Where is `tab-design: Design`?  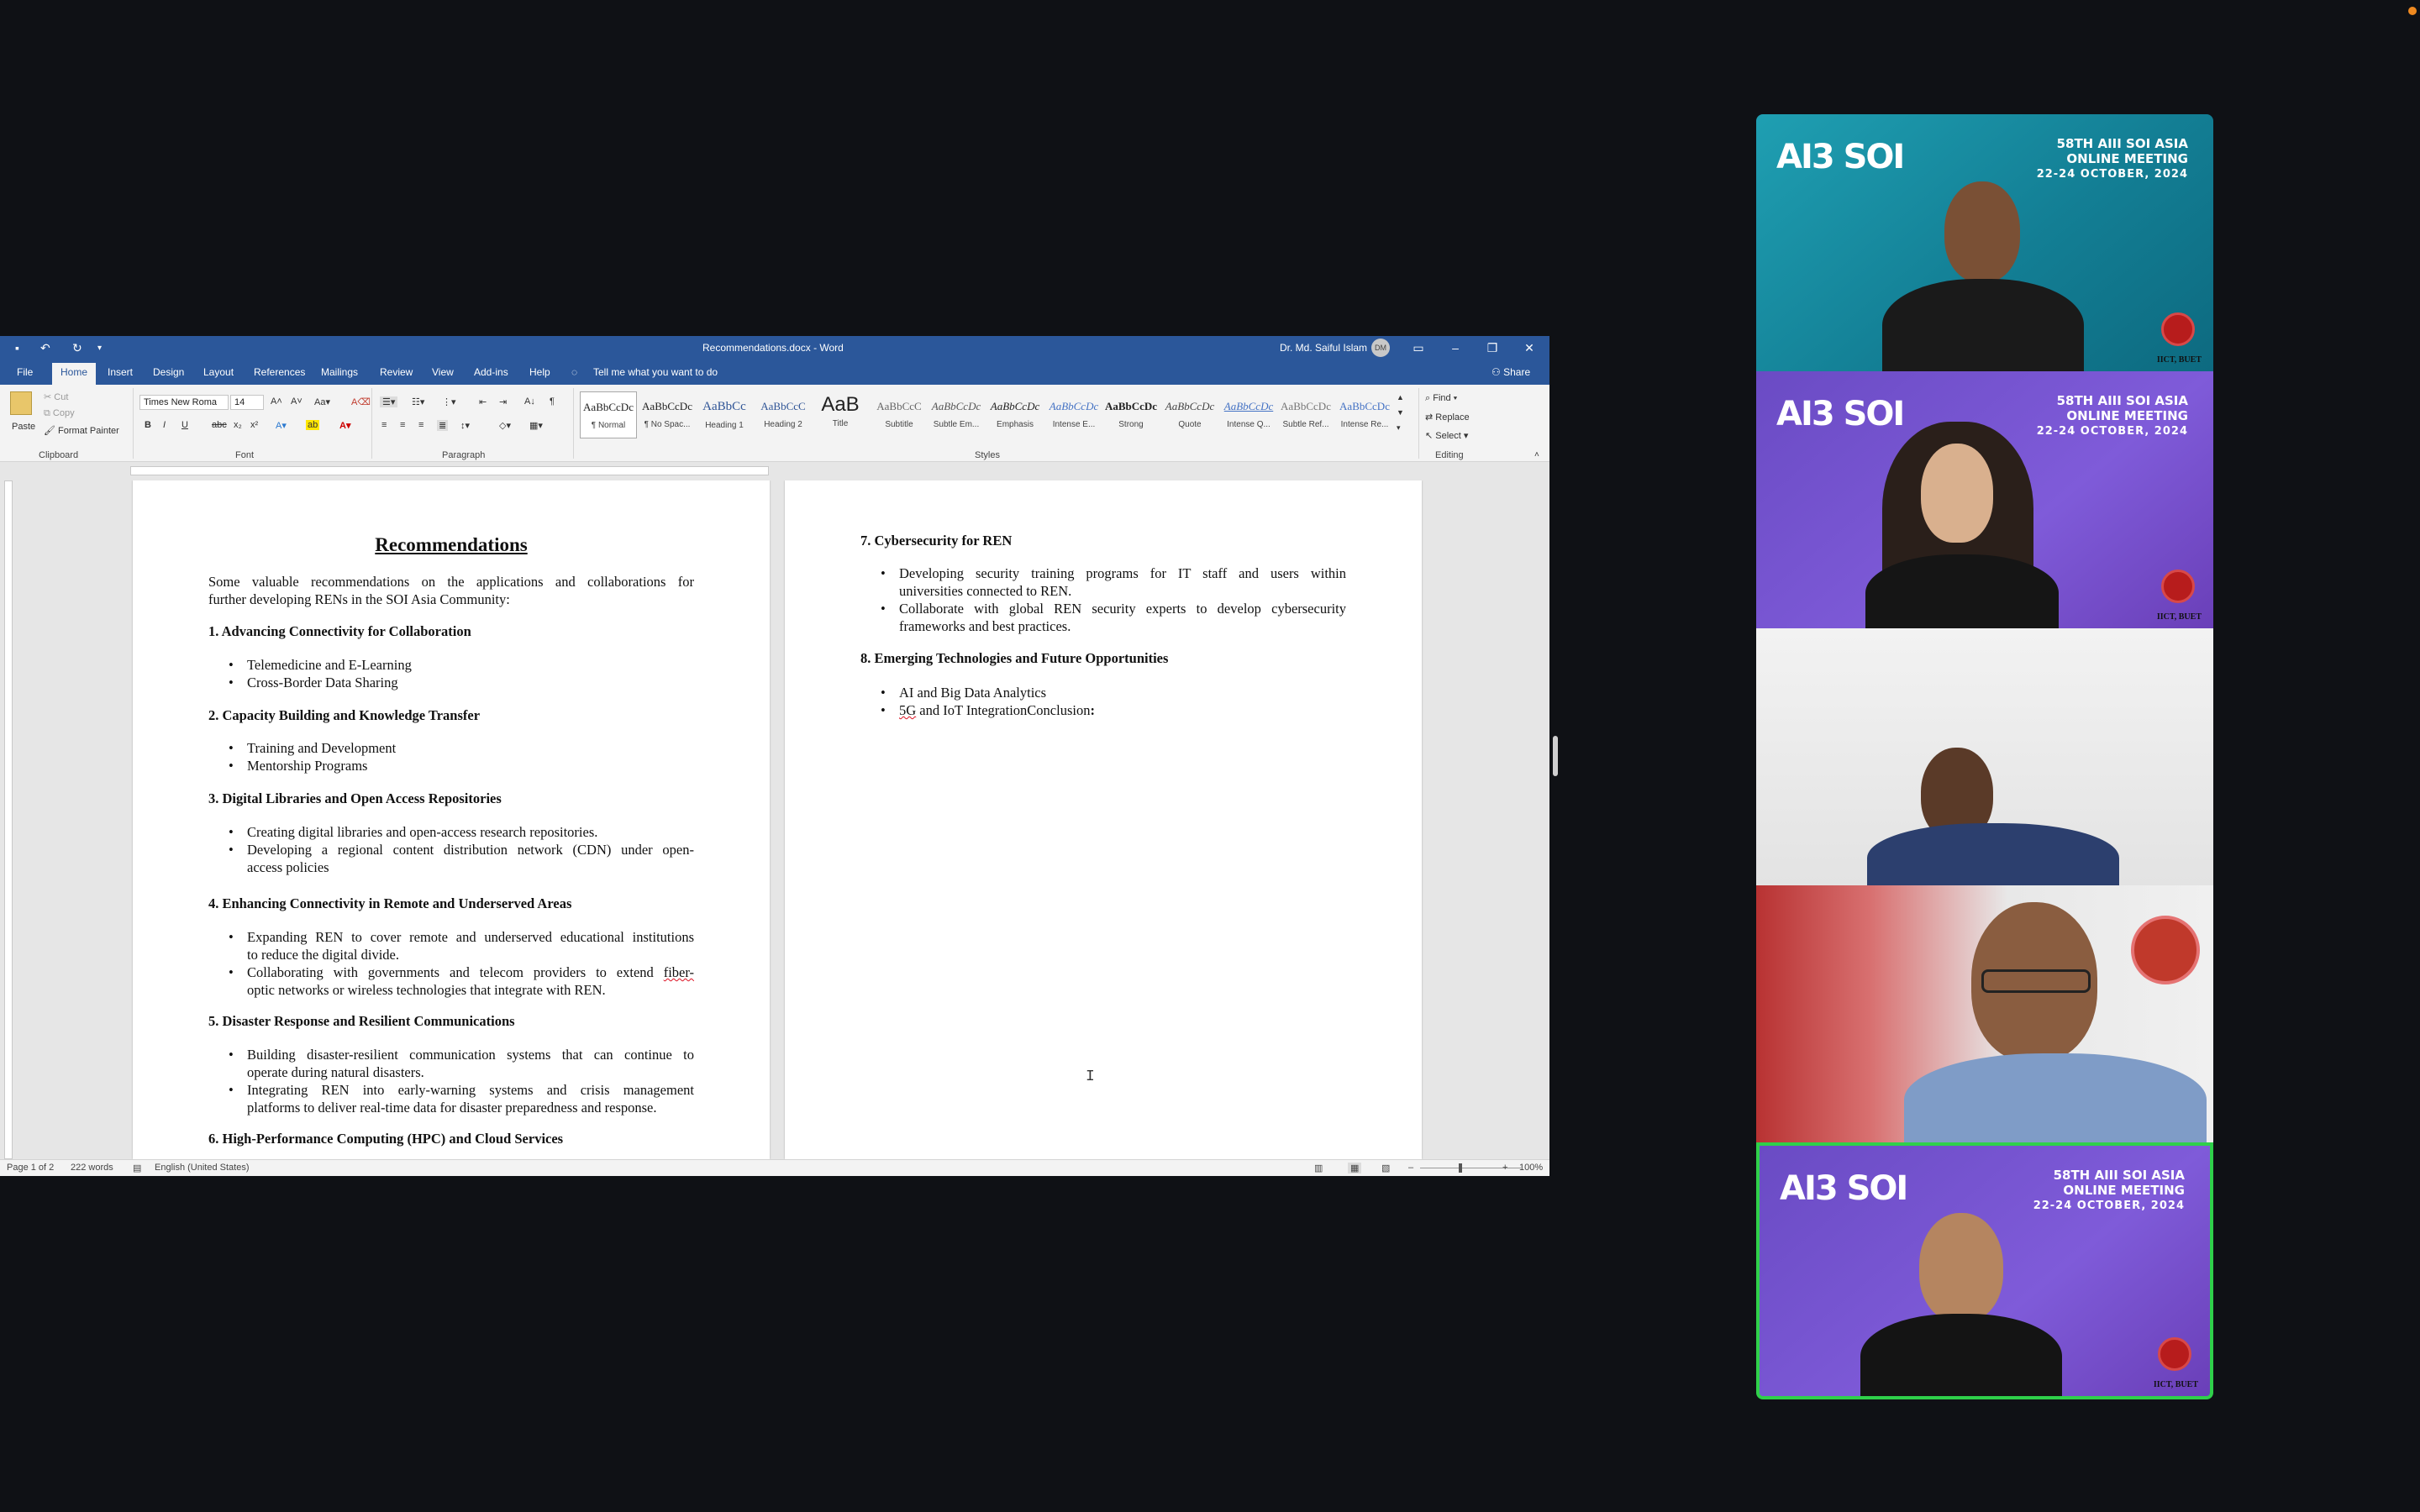 tab-design: Design is located at coordinates (168, 372).